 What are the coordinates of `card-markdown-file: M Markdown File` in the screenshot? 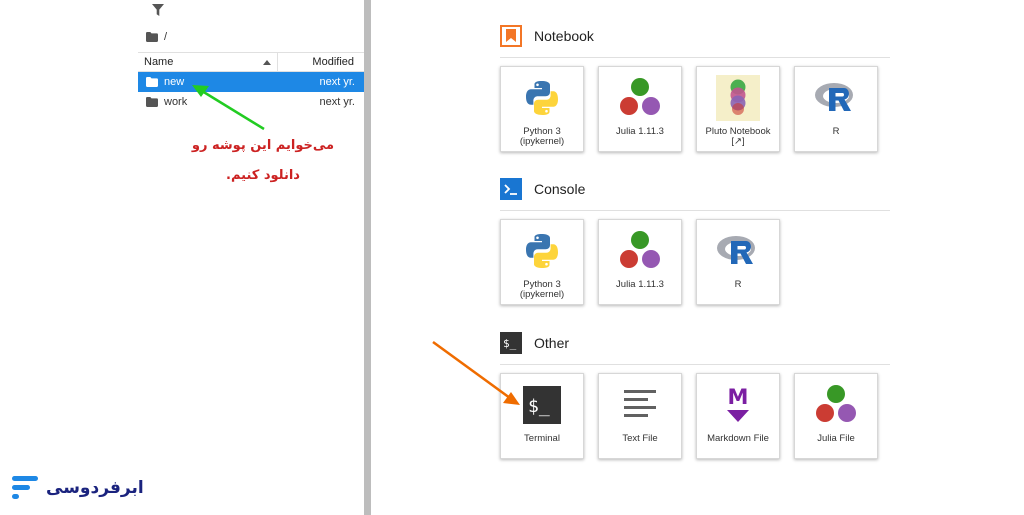 It's located at (738, 416).